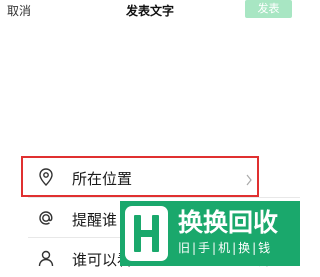  What do you see at coordinates (150, 11) in the screenshot?
I see `top-bar: 取消 发表文字 发表` at bounding box center [150, 11].